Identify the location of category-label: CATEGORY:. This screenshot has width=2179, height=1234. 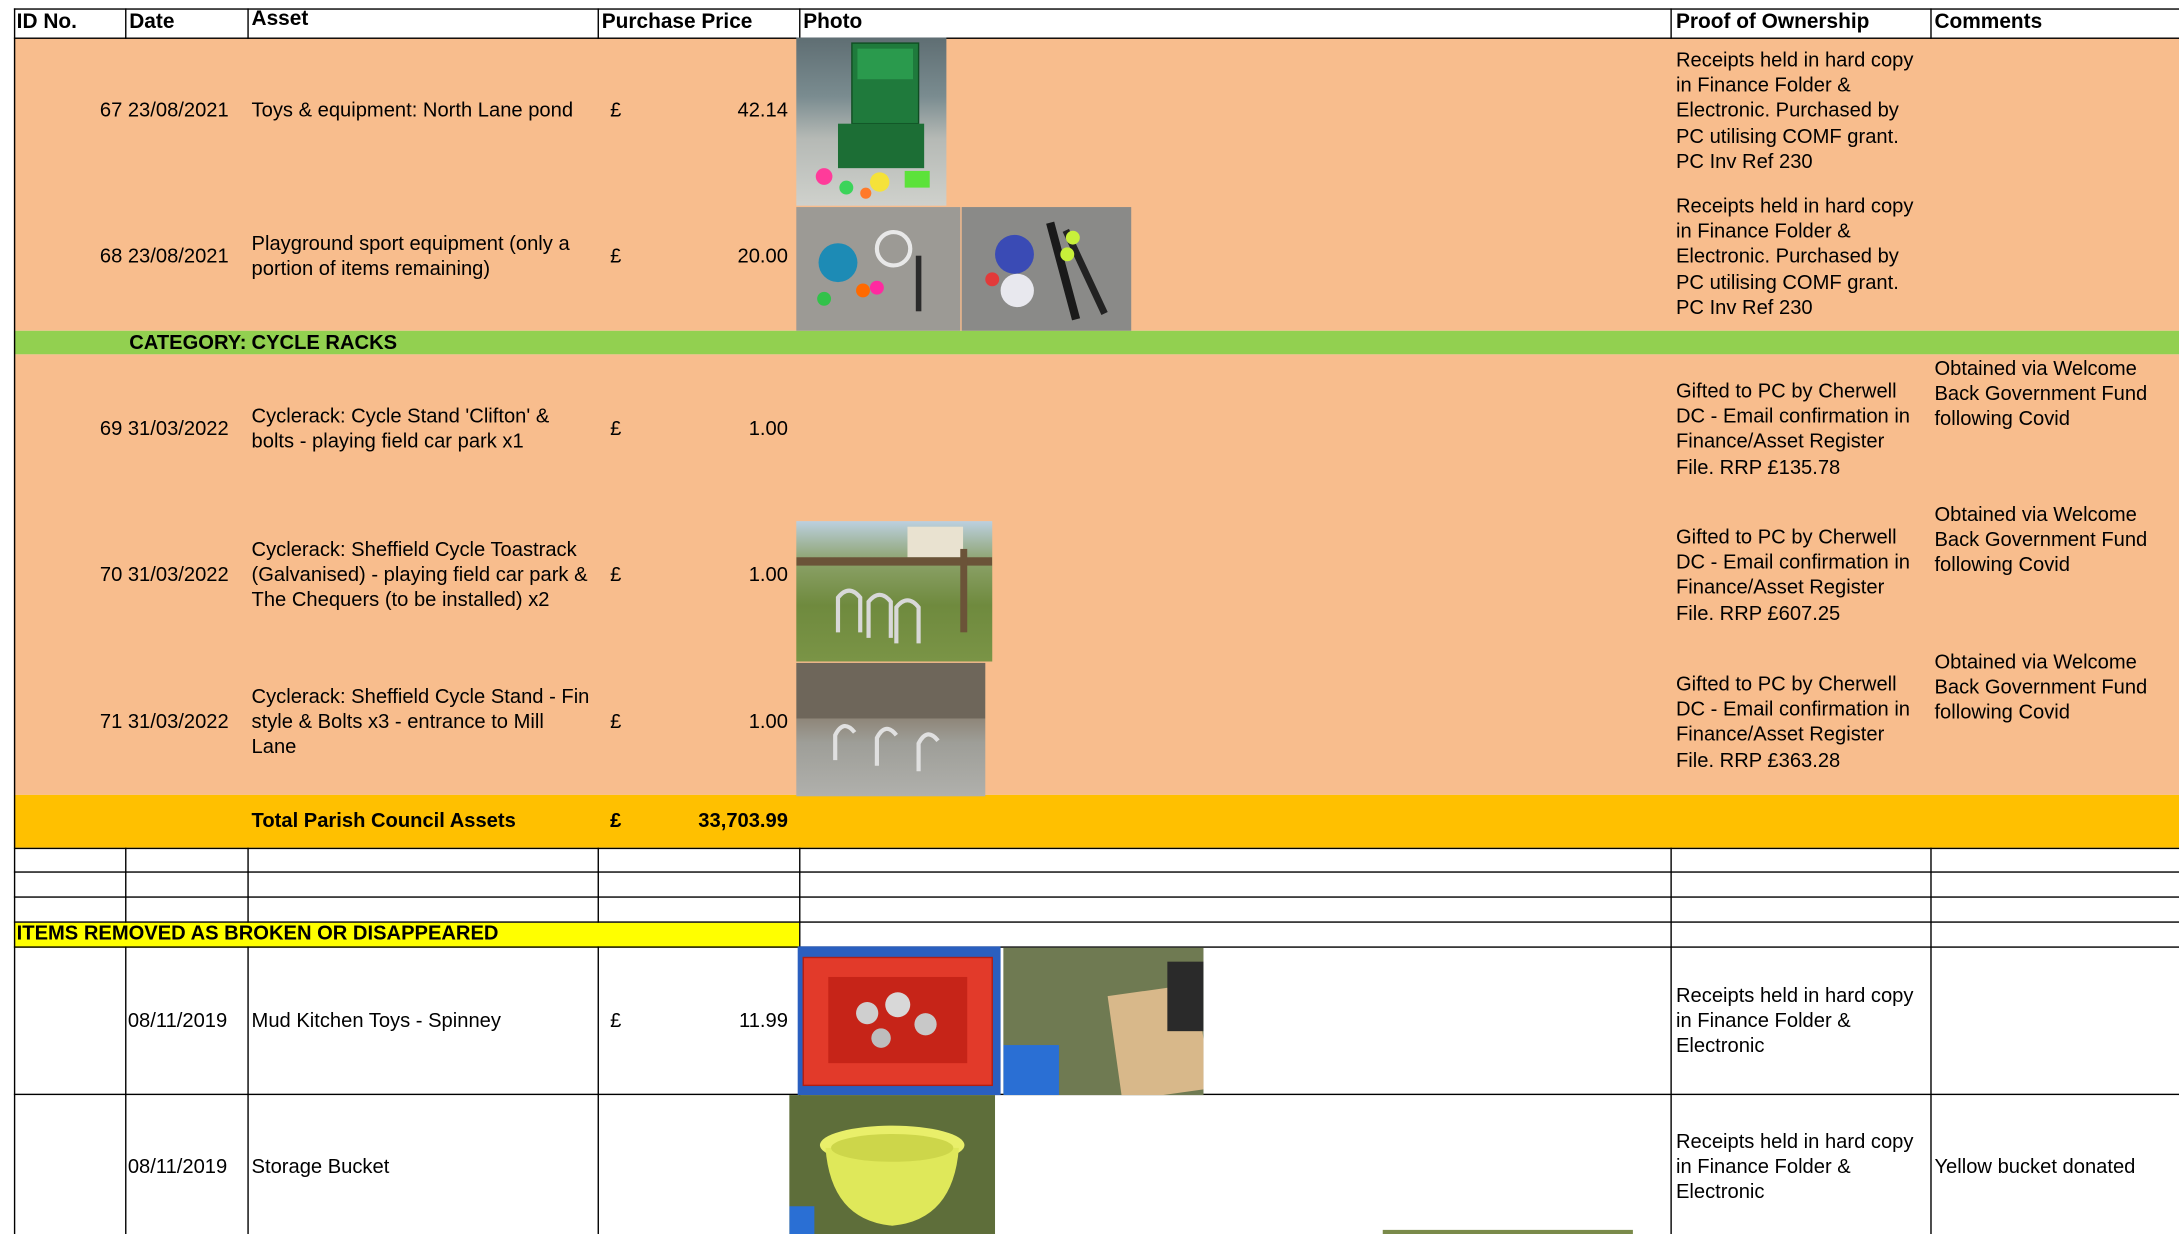
(188, 343).